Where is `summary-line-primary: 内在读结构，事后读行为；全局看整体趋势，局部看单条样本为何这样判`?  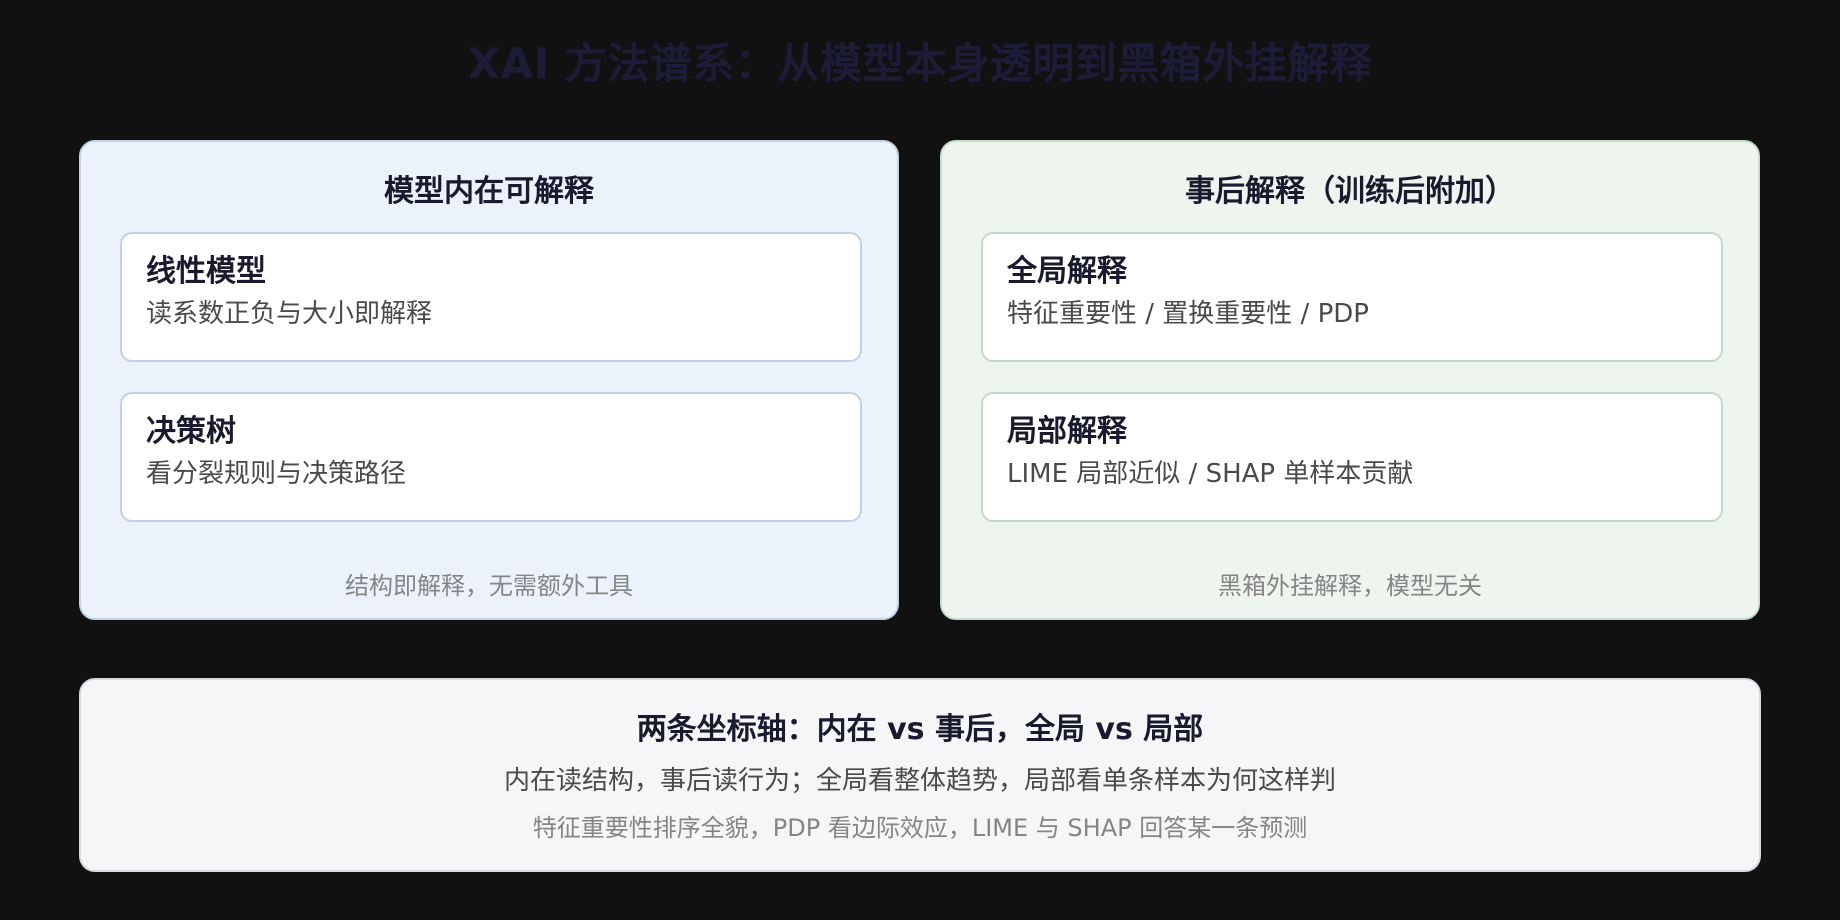 summary-line-primary: 内在读结构，事后读行为；全局看整体趋势，局部看单条样本为何这样判 is located at coordinates (919, 781).